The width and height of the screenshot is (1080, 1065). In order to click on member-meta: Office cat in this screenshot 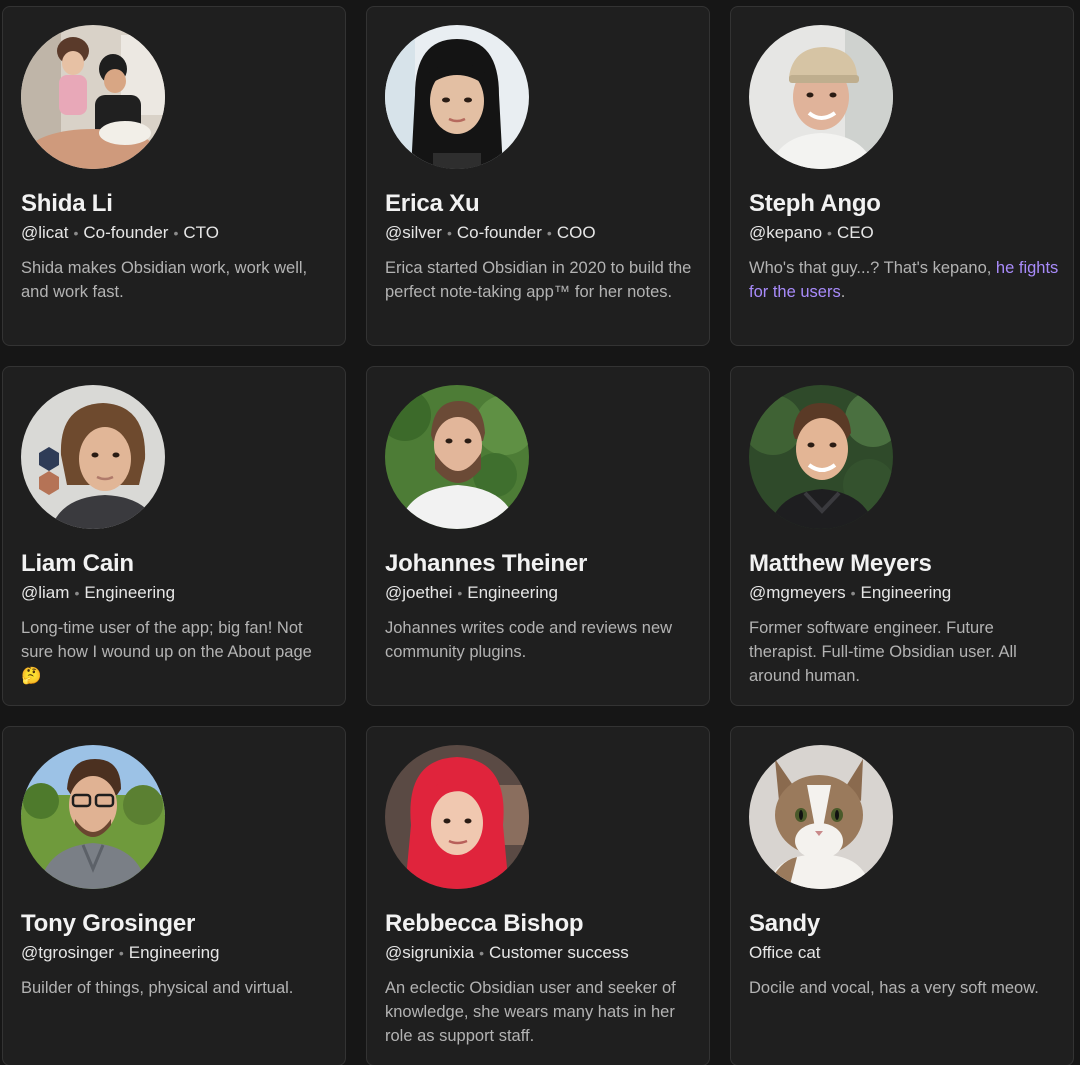, I will do `click(785, 953)`.